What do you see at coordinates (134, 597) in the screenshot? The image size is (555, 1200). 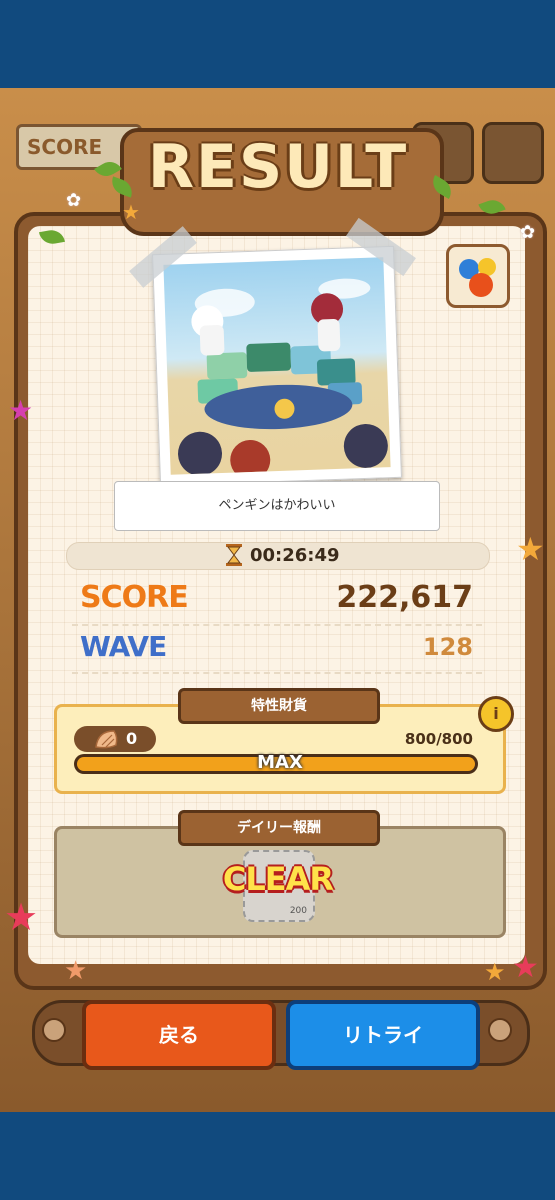 I see `score-label: SCORE` at bounding box center [134, 597].